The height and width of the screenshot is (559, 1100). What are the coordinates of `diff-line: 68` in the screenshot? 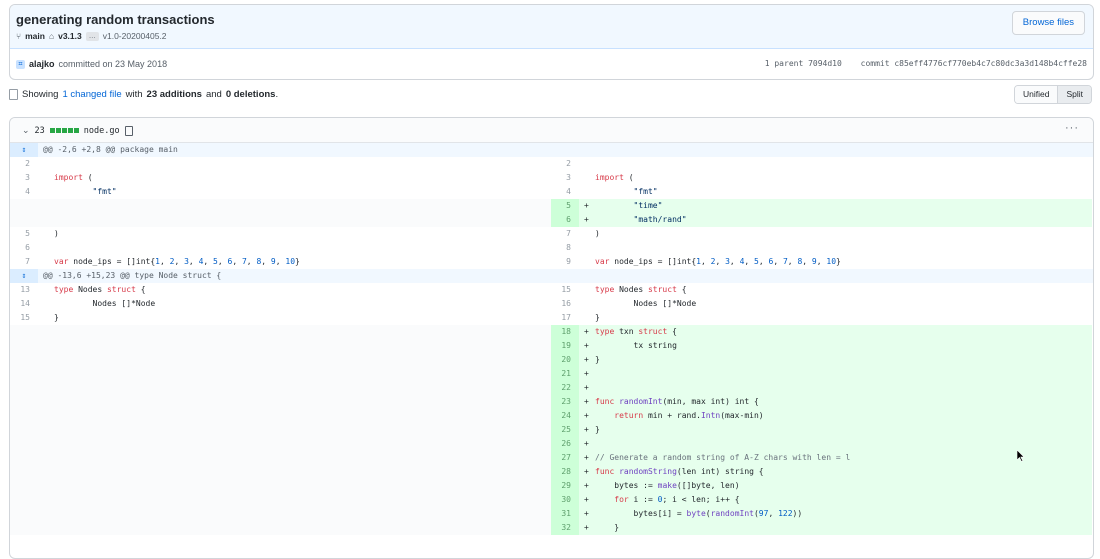 It's located at (551, 248).